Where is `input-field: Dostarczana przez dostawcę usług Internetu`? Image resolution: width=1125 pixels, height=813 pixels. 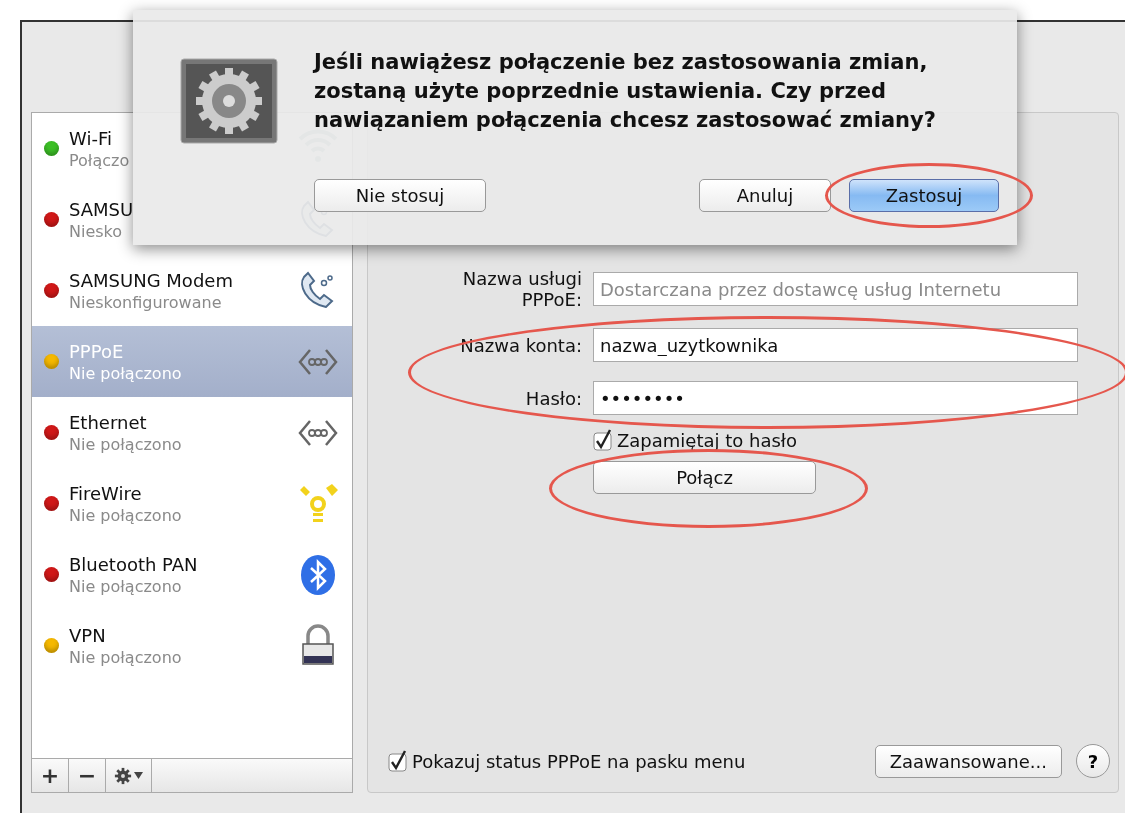 input-field: Dostarczana przez dostawcę usług Internetu is located at coordinates (835, 289).